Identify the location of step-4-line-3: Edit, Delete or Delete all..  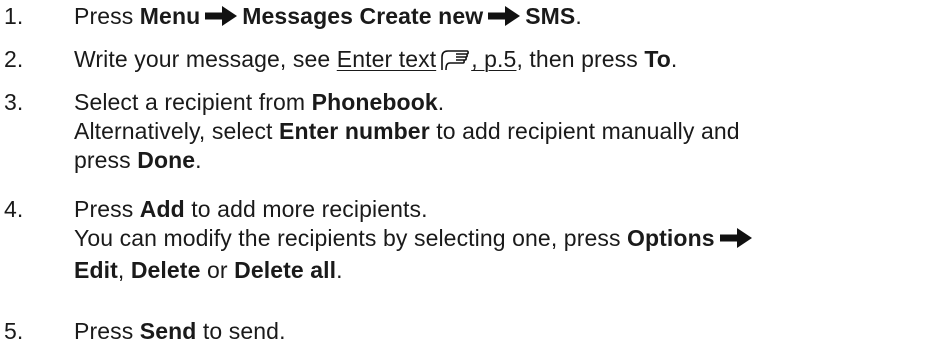
(509, 270).